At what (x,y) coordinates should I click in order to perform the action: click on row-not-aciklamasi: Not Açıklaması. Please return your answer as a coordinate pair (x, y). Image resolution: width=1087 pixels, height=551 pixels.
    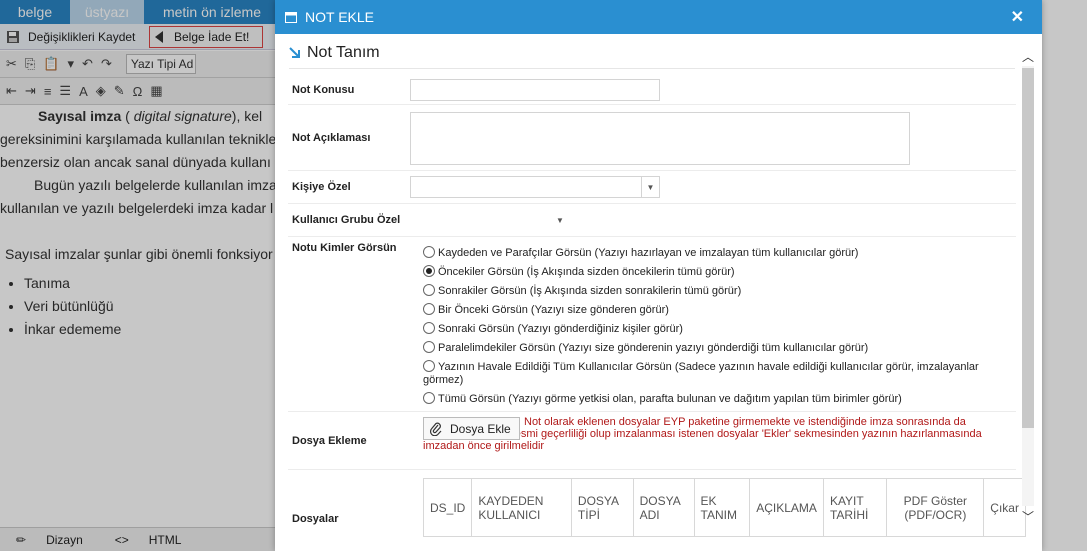
    Looking at the image, I should click on (652, 138).